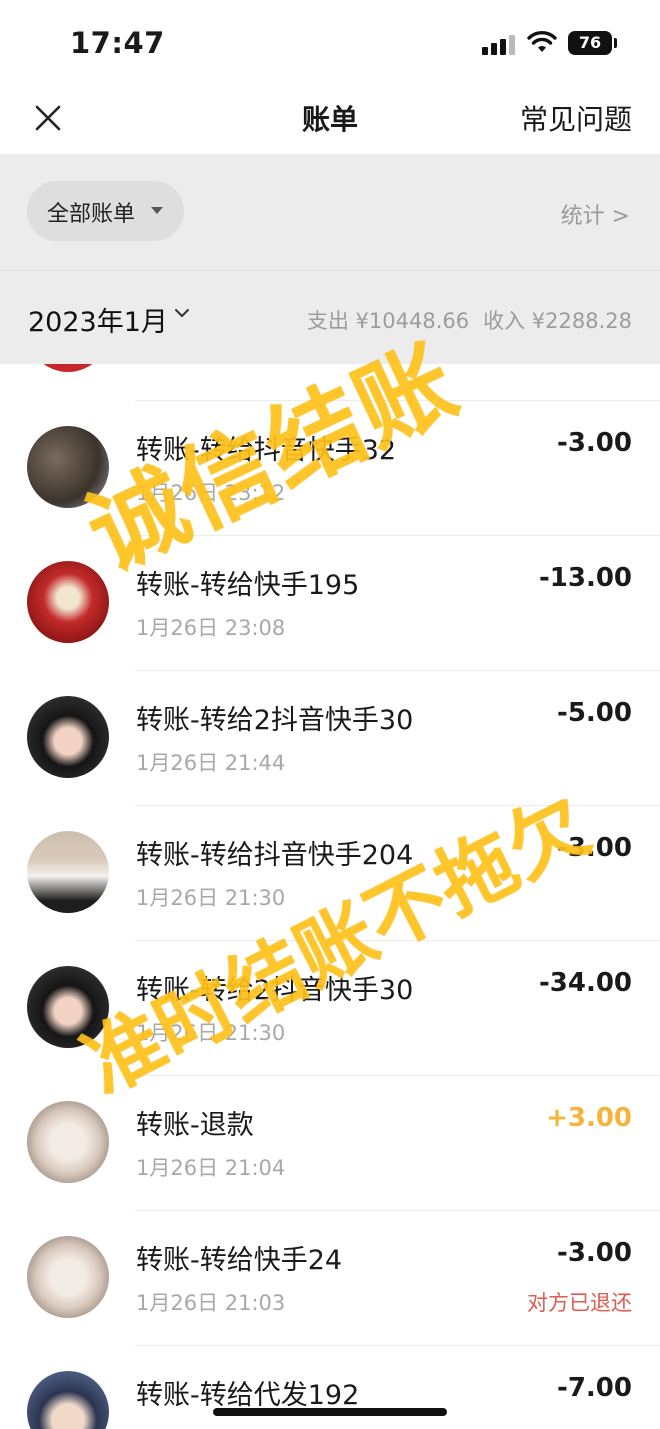  Describe the element at coordinates (330, 872) in the screenshot. I see `list-item: 转账-转给抖音快手204 1月26日 21:30 -3.00` at that location.